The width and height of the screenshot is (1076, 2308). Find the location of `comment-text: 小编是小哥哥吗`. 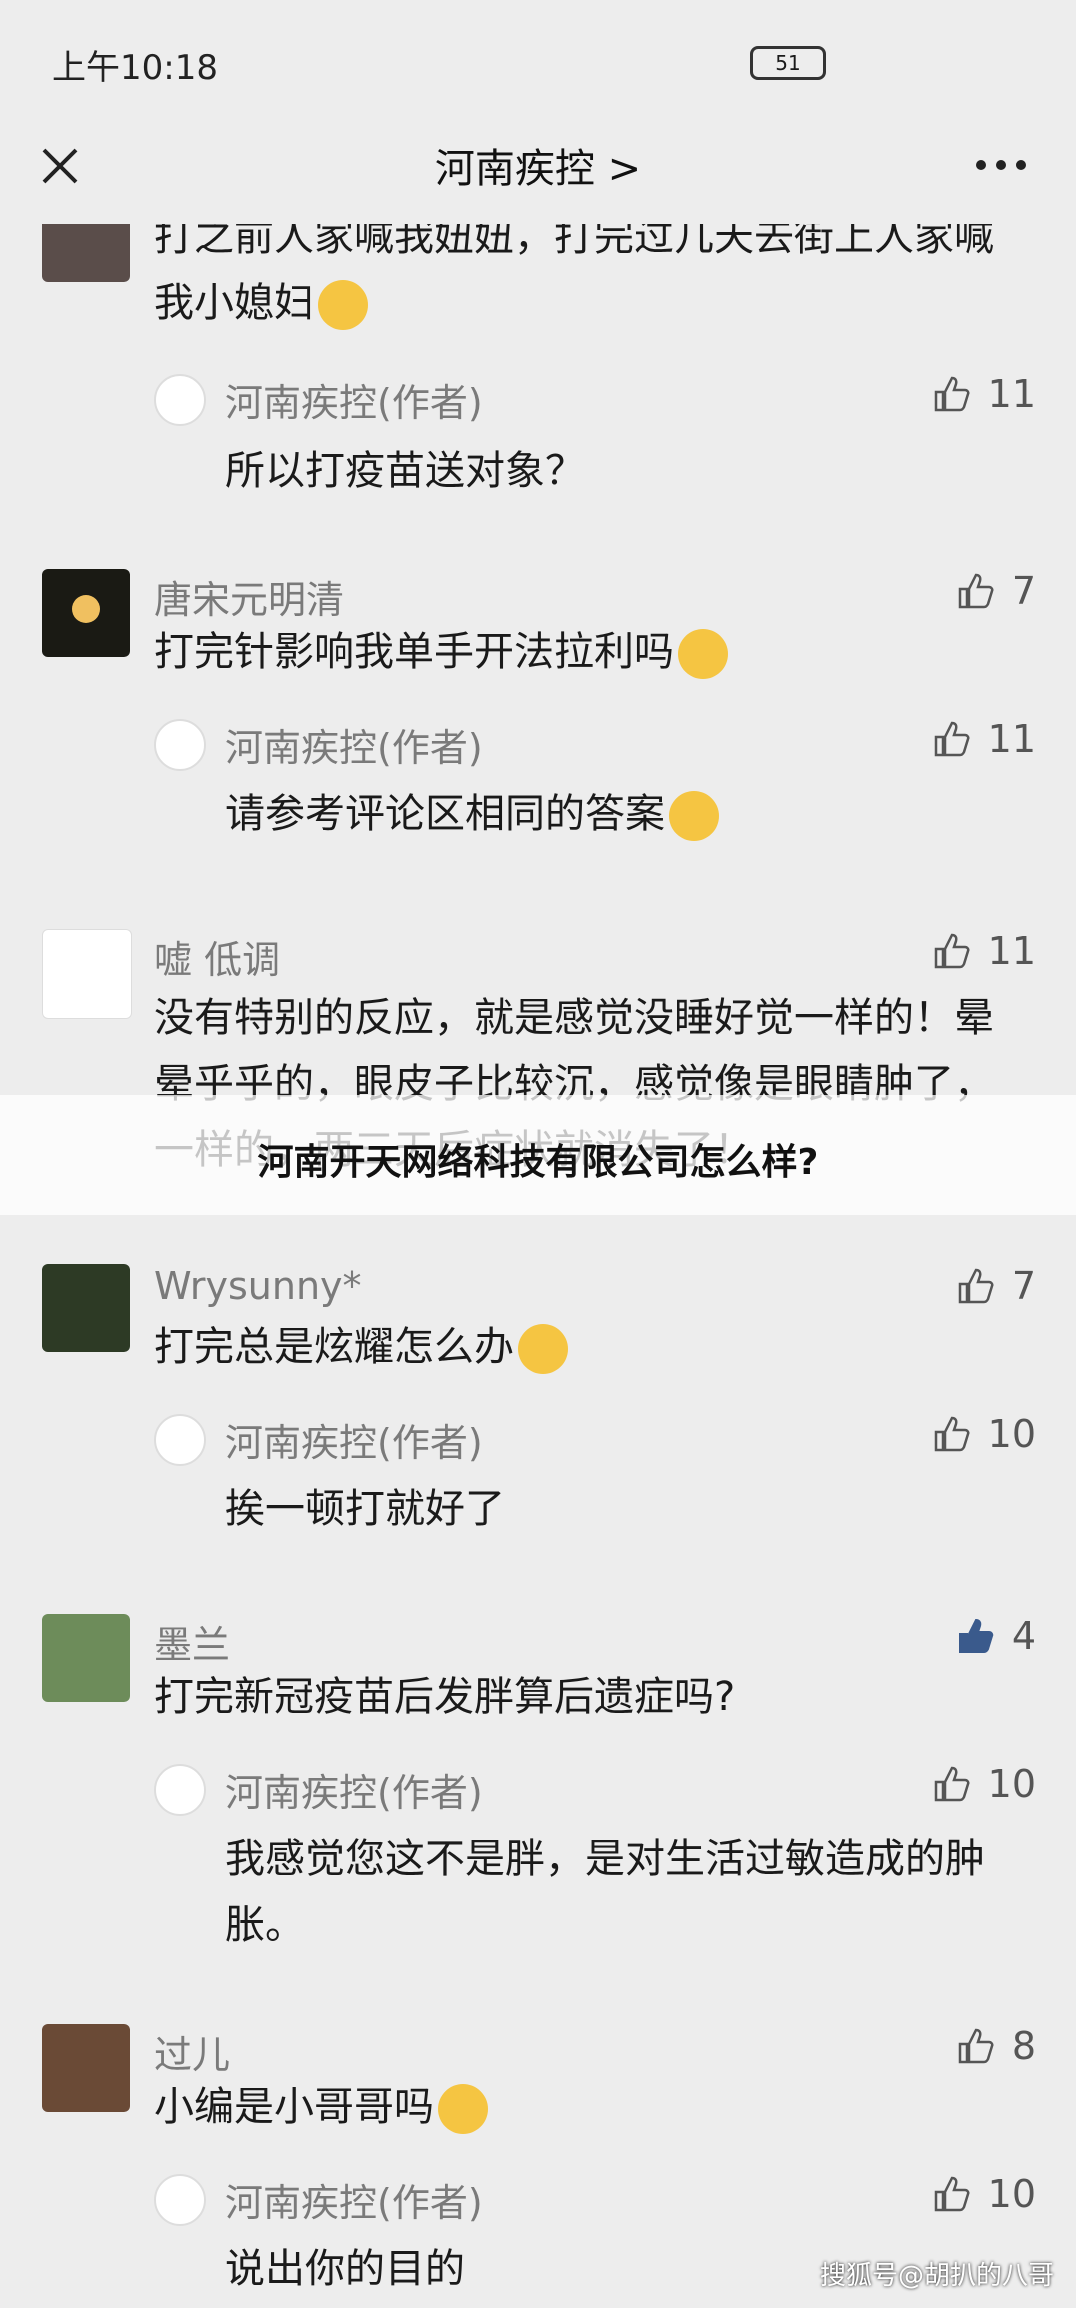

comment-text: 小编是小哥哥吗 is located at coordinates (589, 2107).